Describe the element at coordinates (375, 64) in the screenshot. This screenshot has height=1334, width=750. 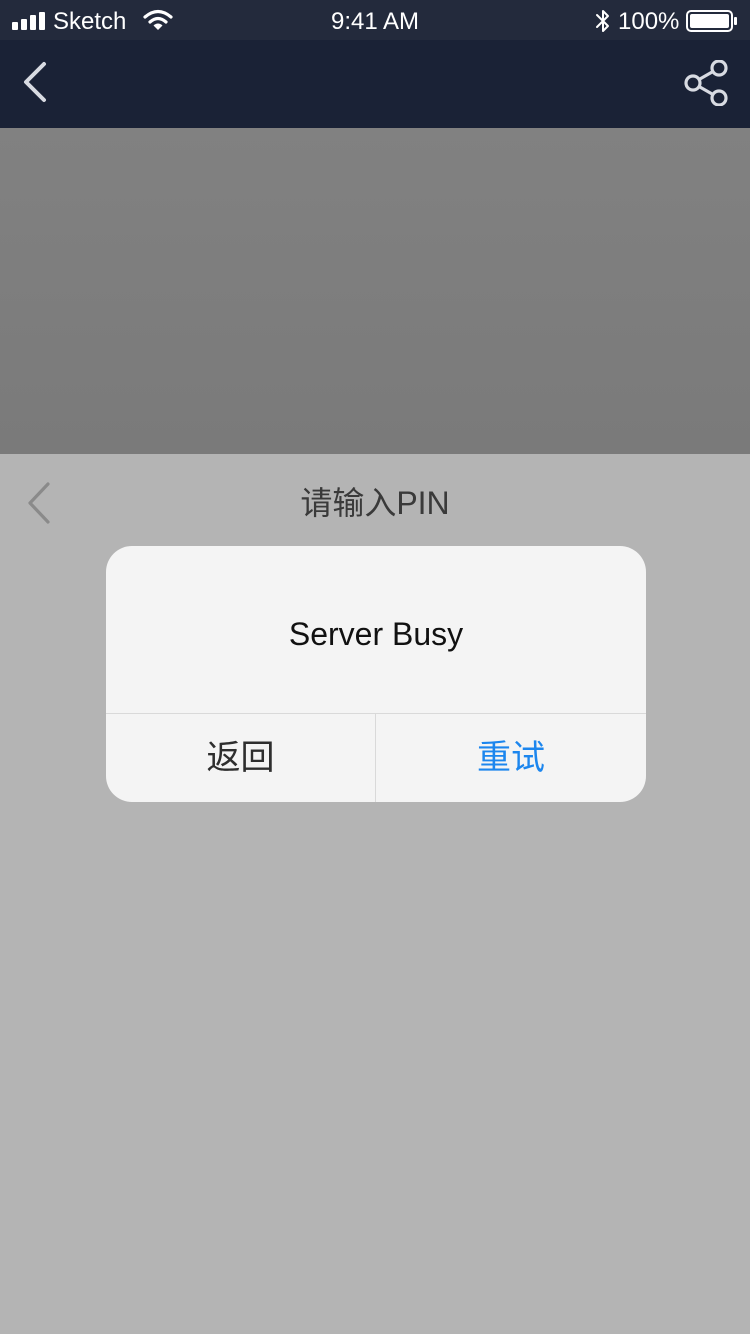
I see `navigation-bar: Sketch 9:41 AM 100%` at that location.